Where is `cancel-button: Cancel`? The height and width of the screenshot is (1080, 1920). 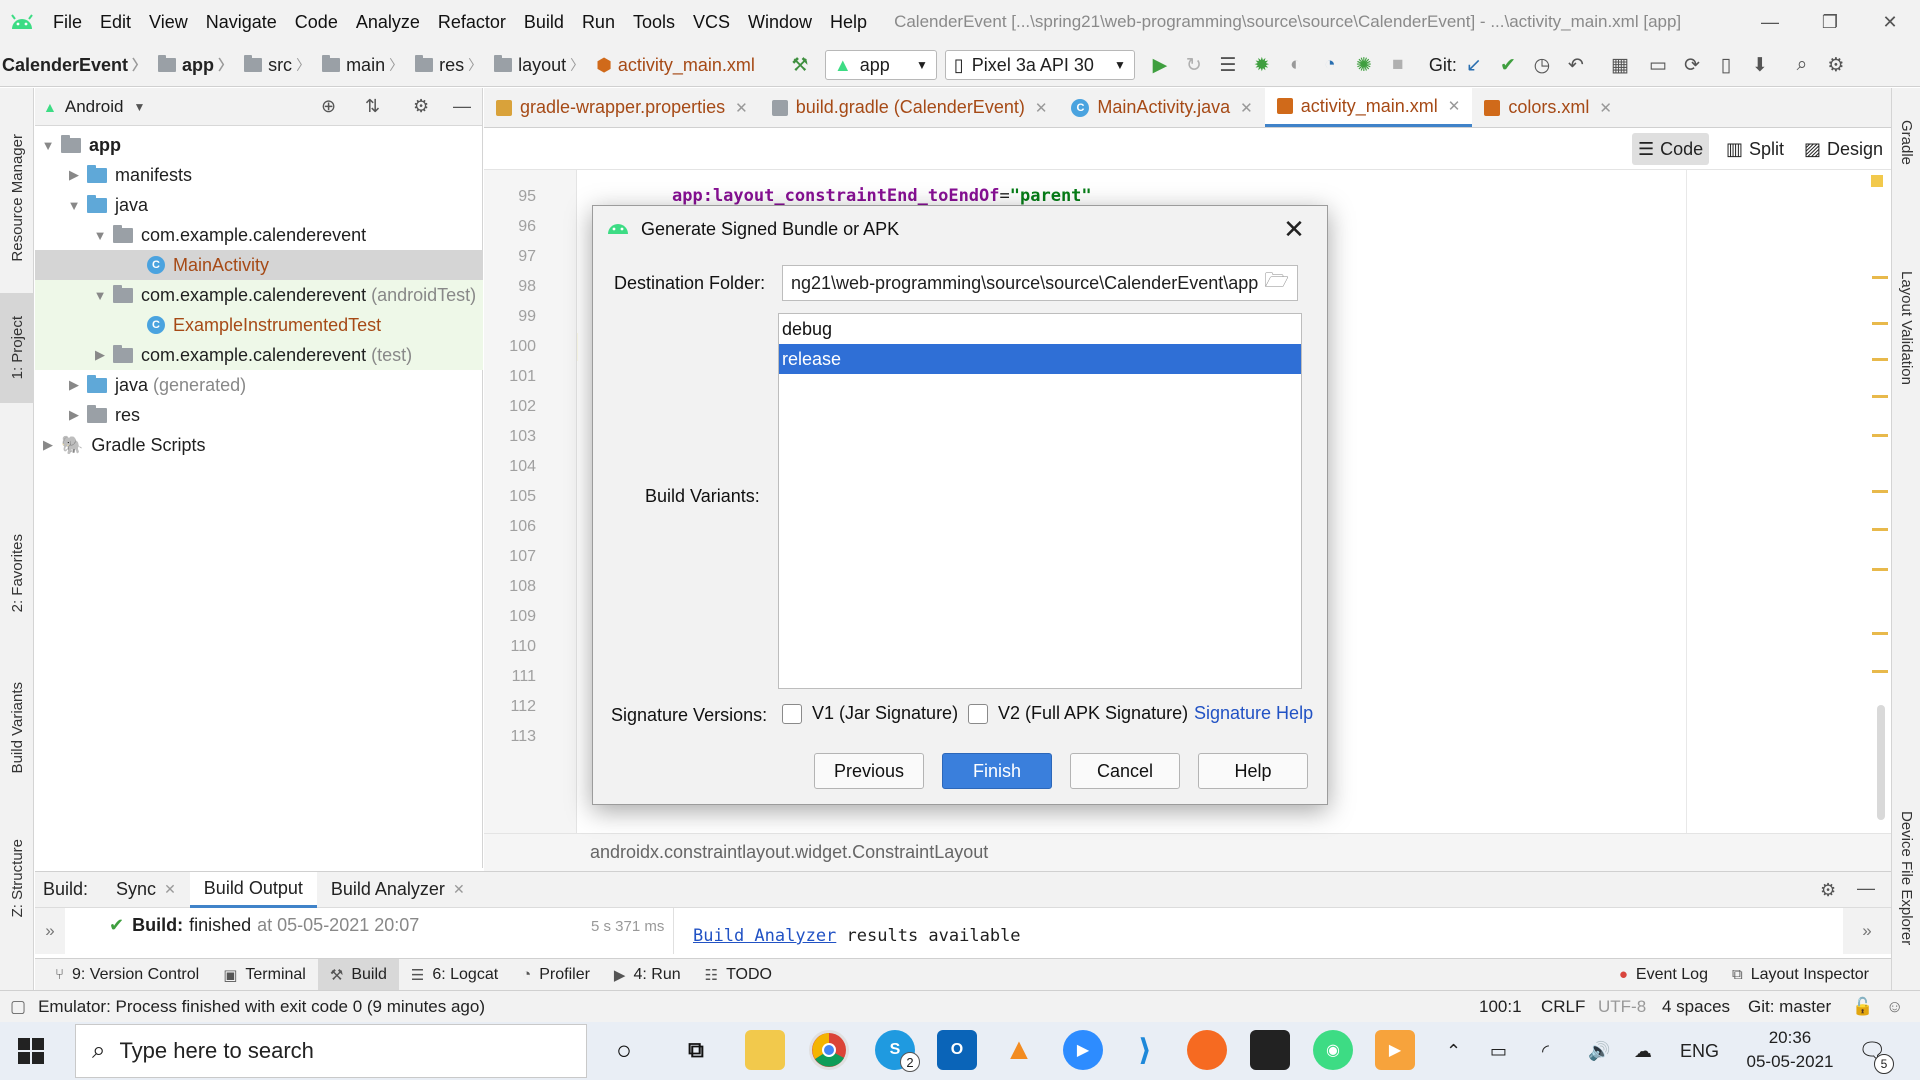
cancel-button: Cancel is located at coordinates (1125, 771).